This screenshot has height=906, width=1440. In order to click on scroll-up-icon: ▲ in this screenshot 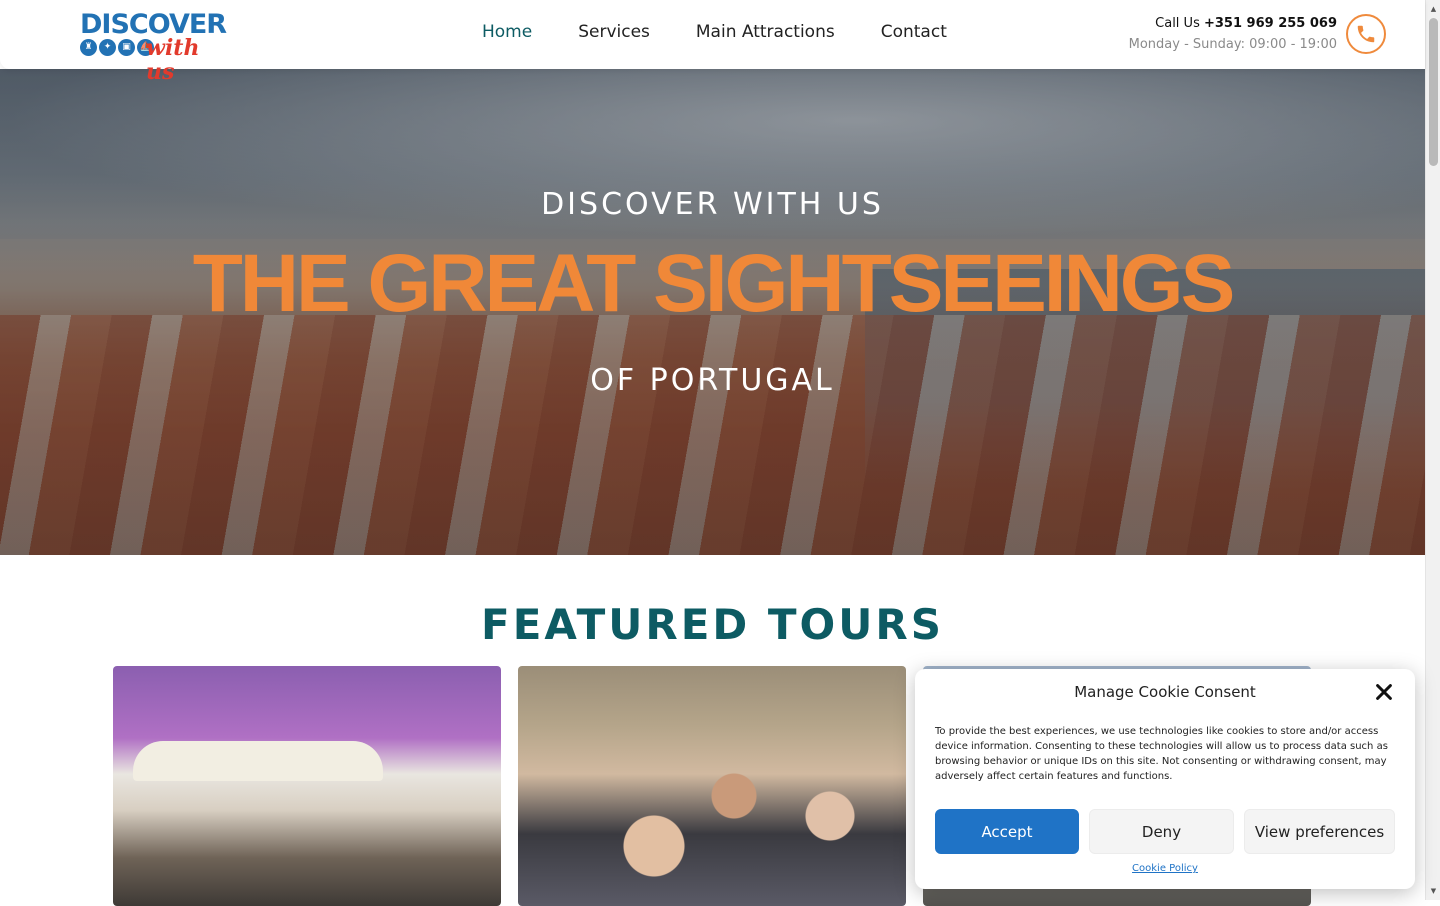, I will do `click(1433, 9)`.